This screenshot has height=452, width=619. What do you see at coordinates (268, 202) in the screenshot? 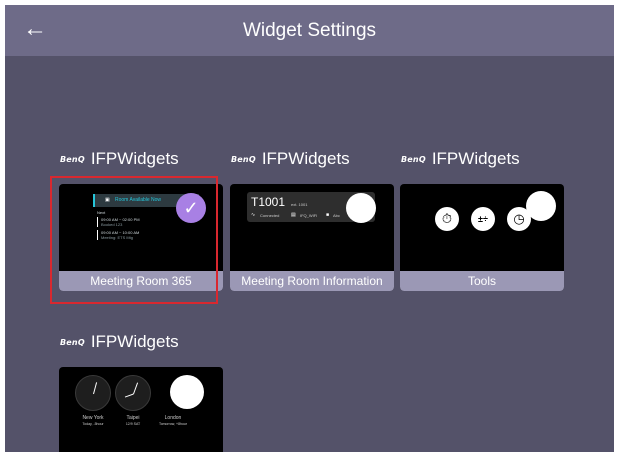
I see `room-number: T1001` at bounding box center [268, 202].